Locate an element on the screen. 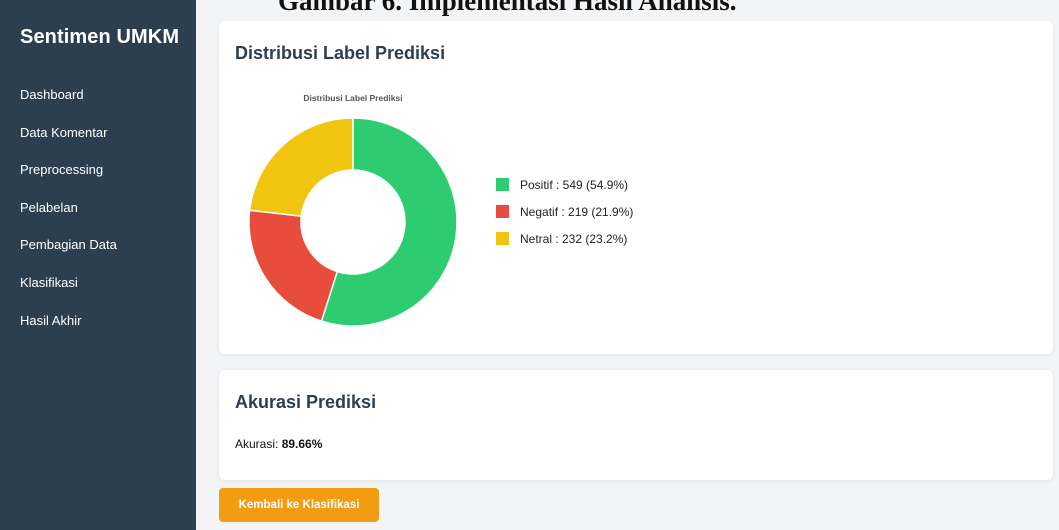 The height and width of the screenshot is (530, 1059). sidebar-item-data-komentar: Data Komentar is located at coordinates (68, 143).